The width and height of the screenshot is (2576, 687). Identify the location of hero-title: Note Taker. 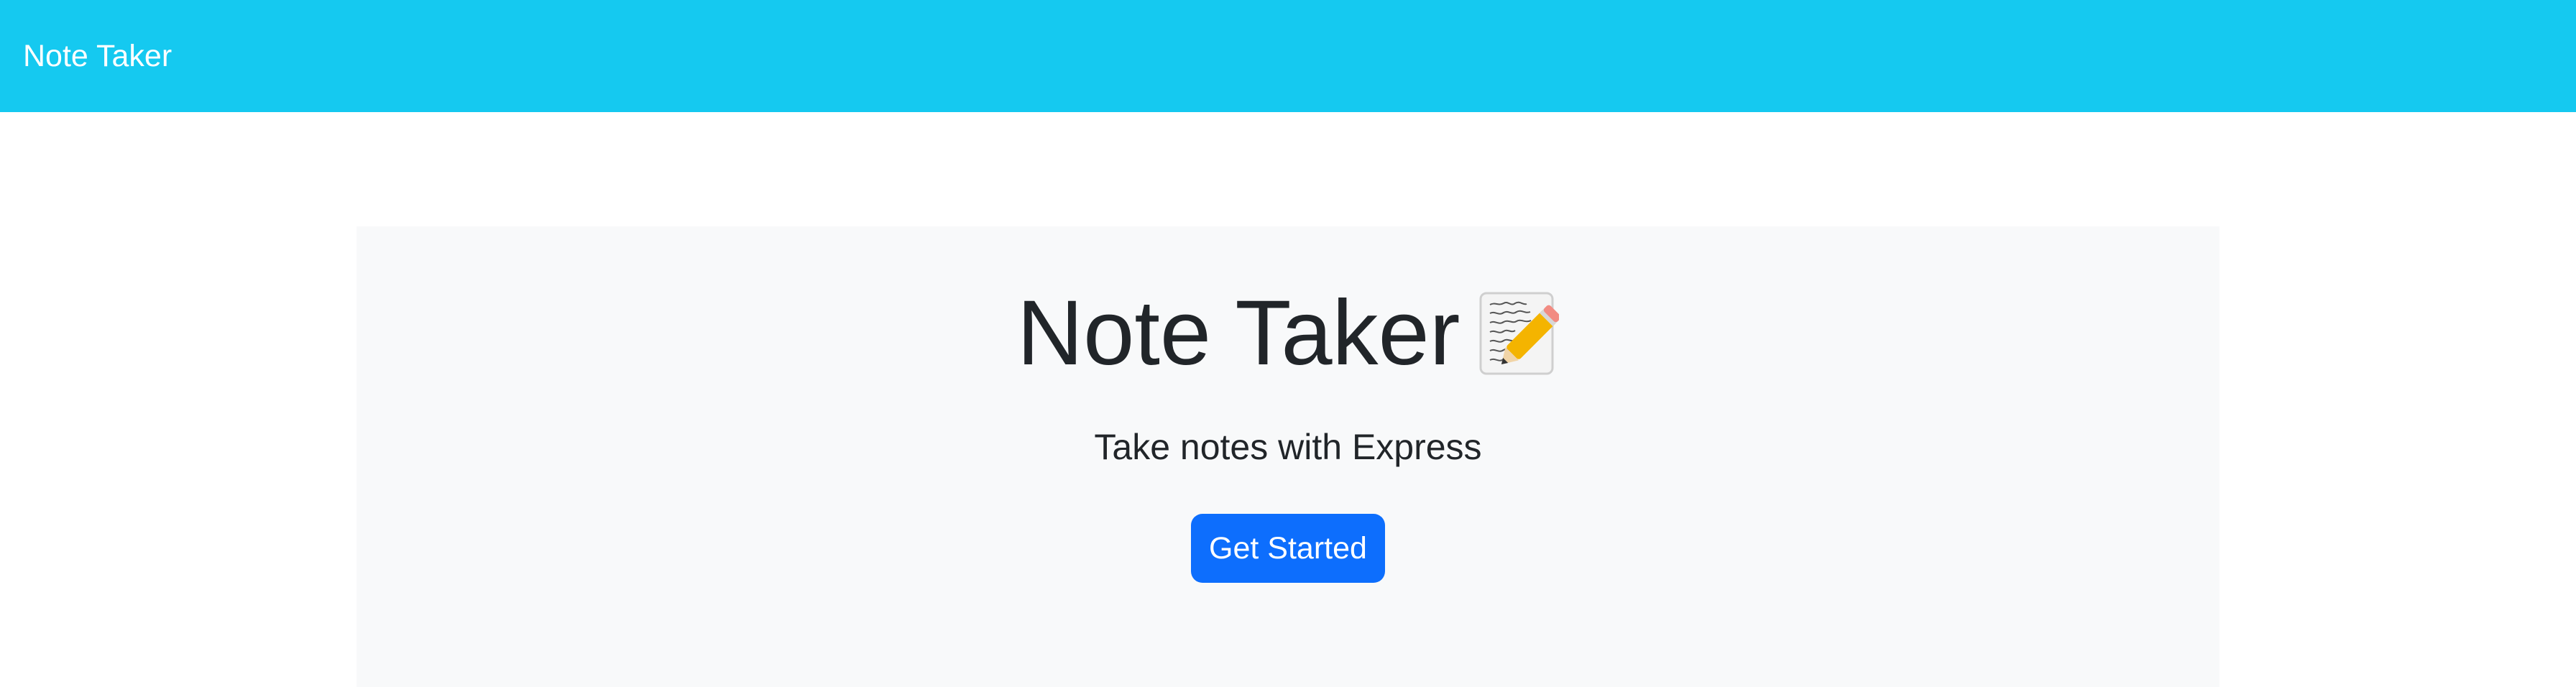
(1288, 333).